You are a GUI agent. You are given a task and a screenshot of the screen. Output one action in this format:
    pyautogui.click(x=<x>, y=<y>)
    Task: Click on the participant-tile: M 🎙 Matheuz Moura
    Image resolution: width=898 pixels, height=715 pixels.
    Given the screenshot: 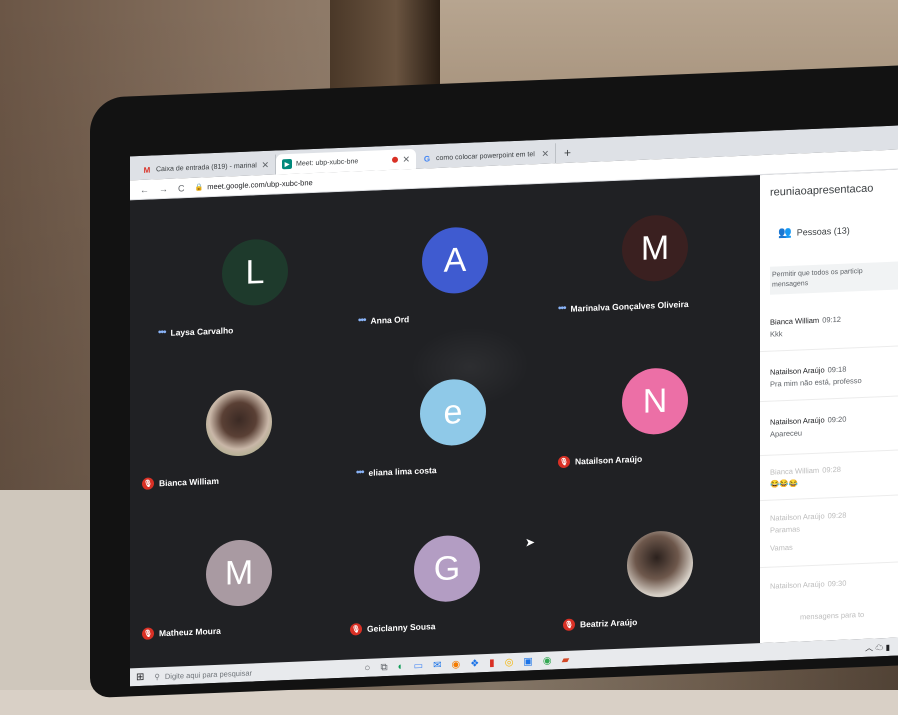 What is the action you would take?
    pyautogui.click(x=239, y=571)
    